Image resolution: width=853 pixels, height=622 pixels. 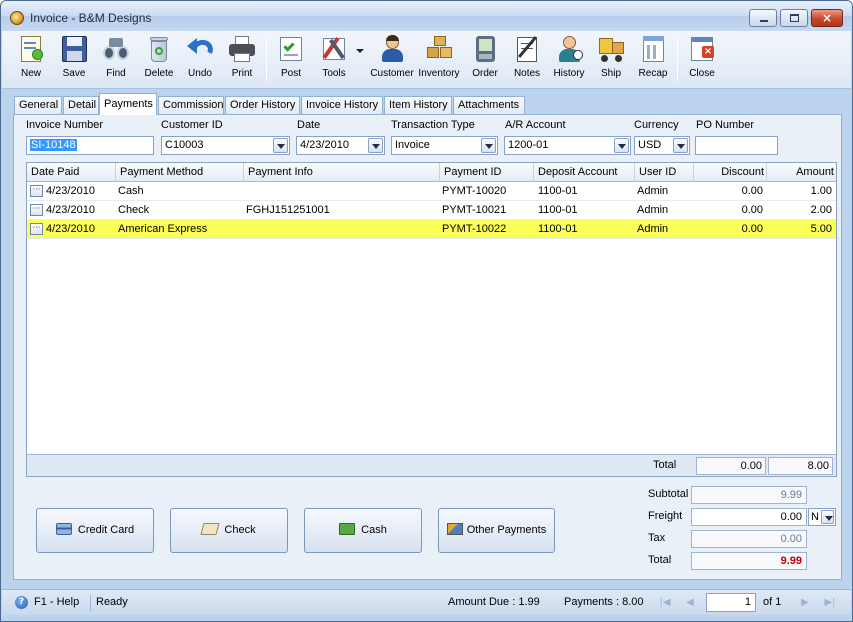 What do you see at coordinates (794, 18) in the screenshot?
I see `maximize-button` at bounding box center [794, 18].